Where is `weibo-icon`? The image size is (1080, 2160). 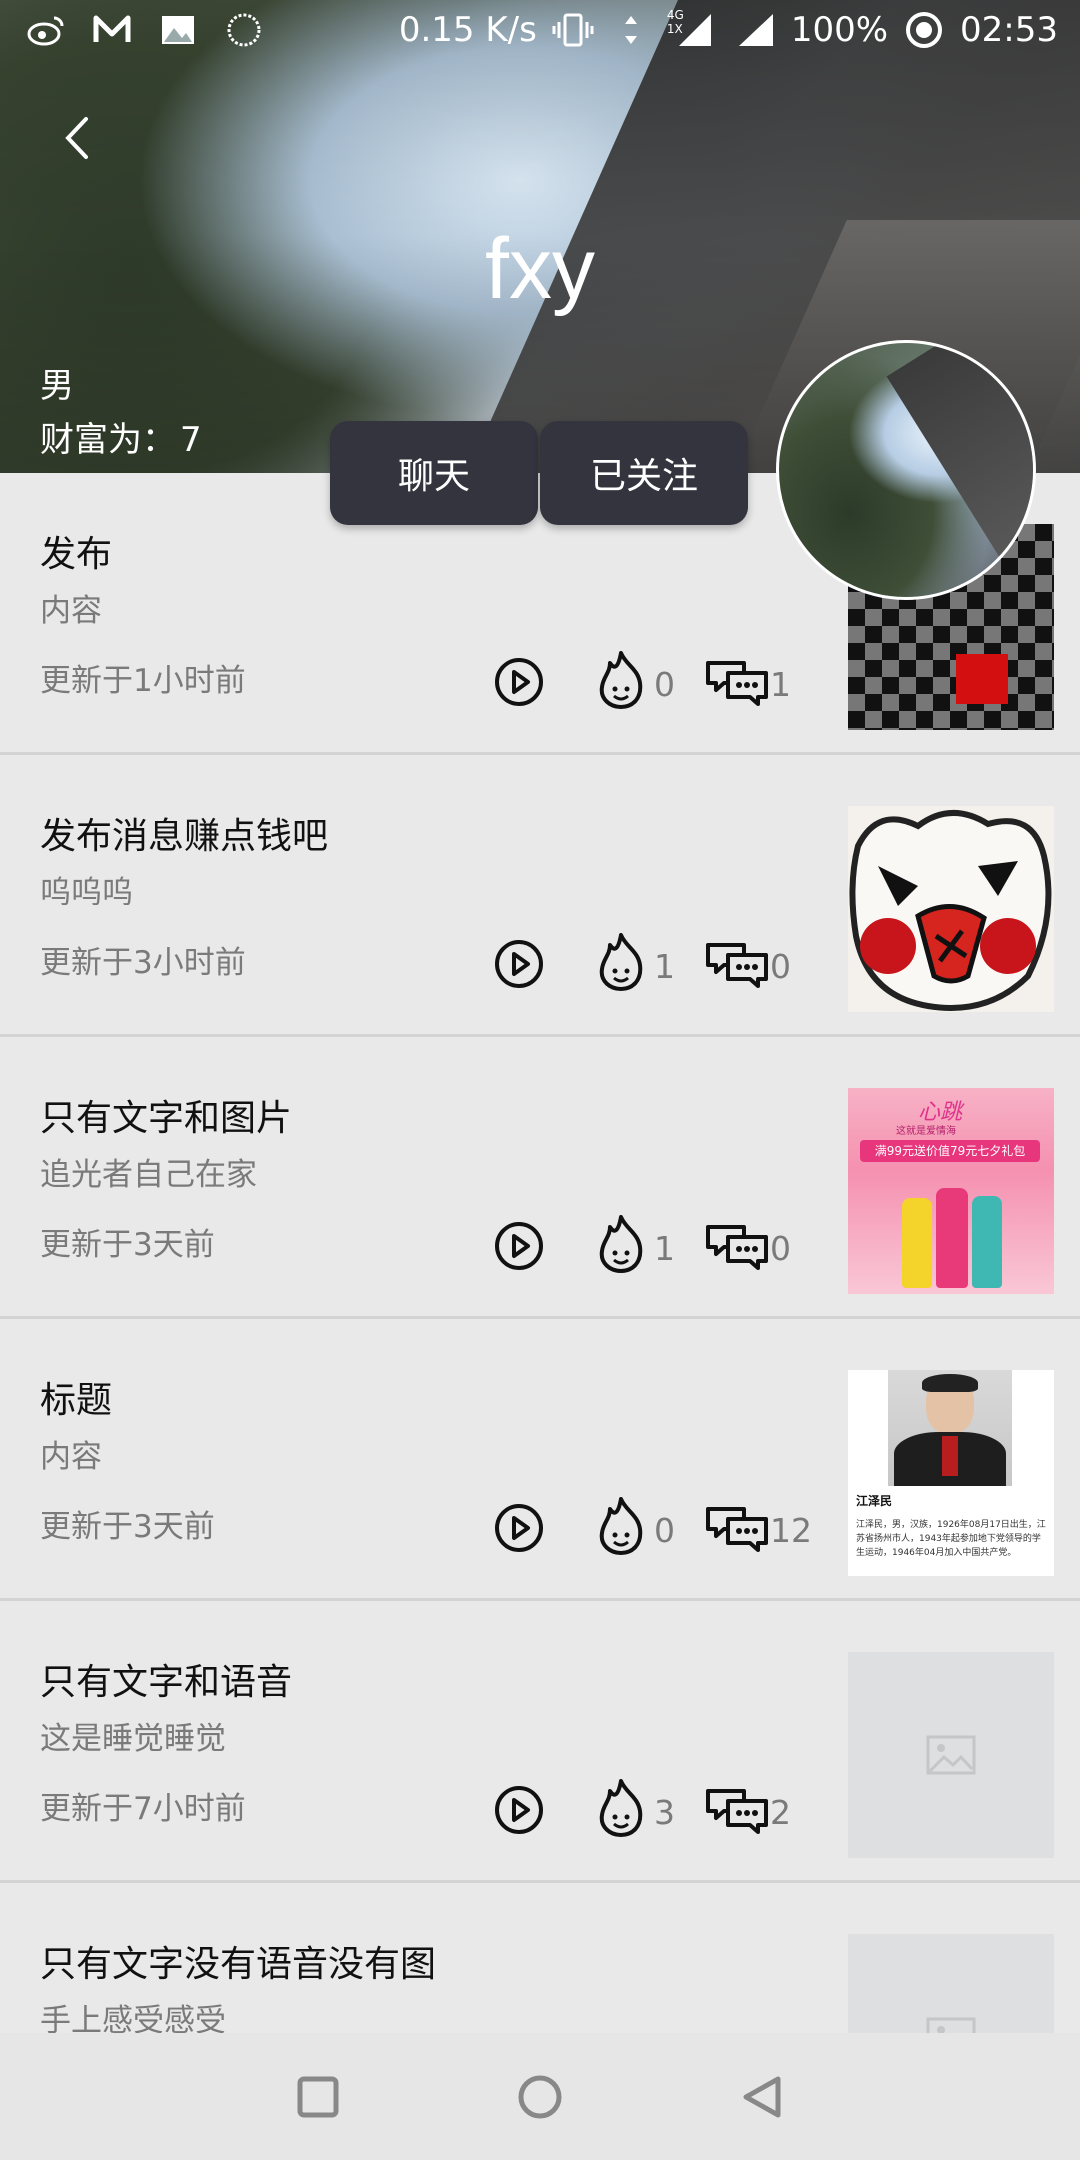 weibo-icon is located at coordinates (46, 30).